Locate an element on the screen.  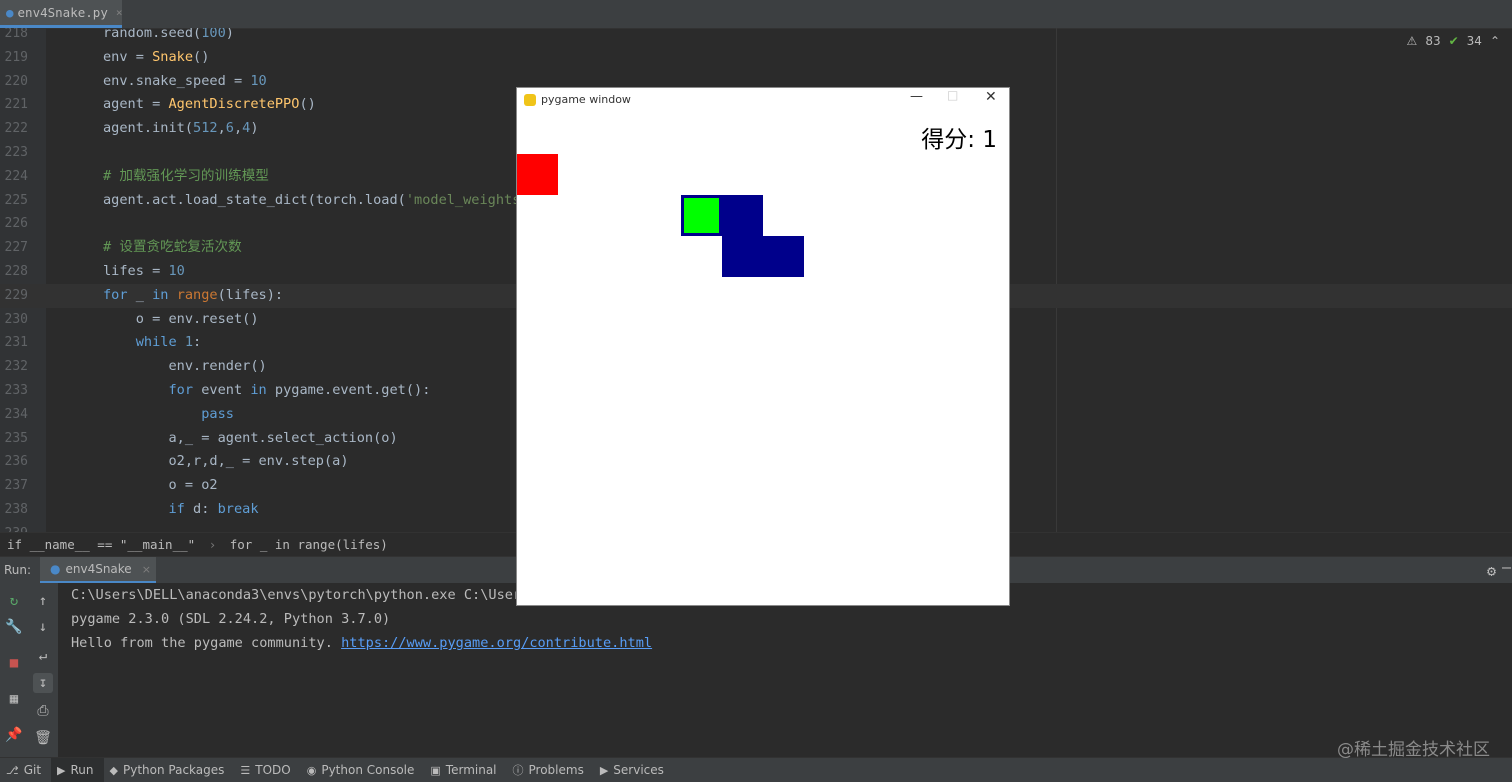
bottom-item-todo: ☰ TODO is located at coordinates (267, 770).